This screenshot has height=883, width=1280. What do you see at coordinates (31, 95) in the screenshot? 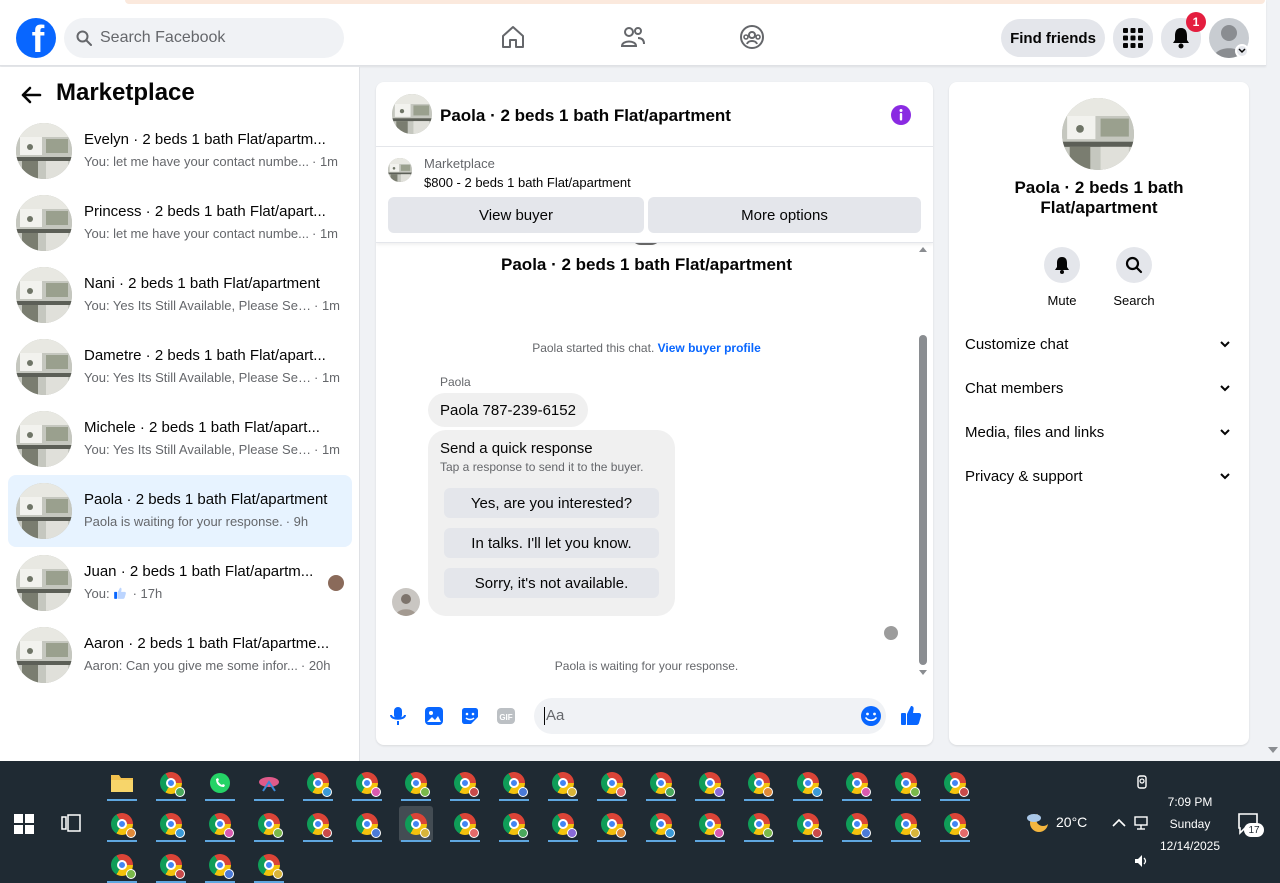
I see `back-arrow-icon` at bounding box center [31, 95].